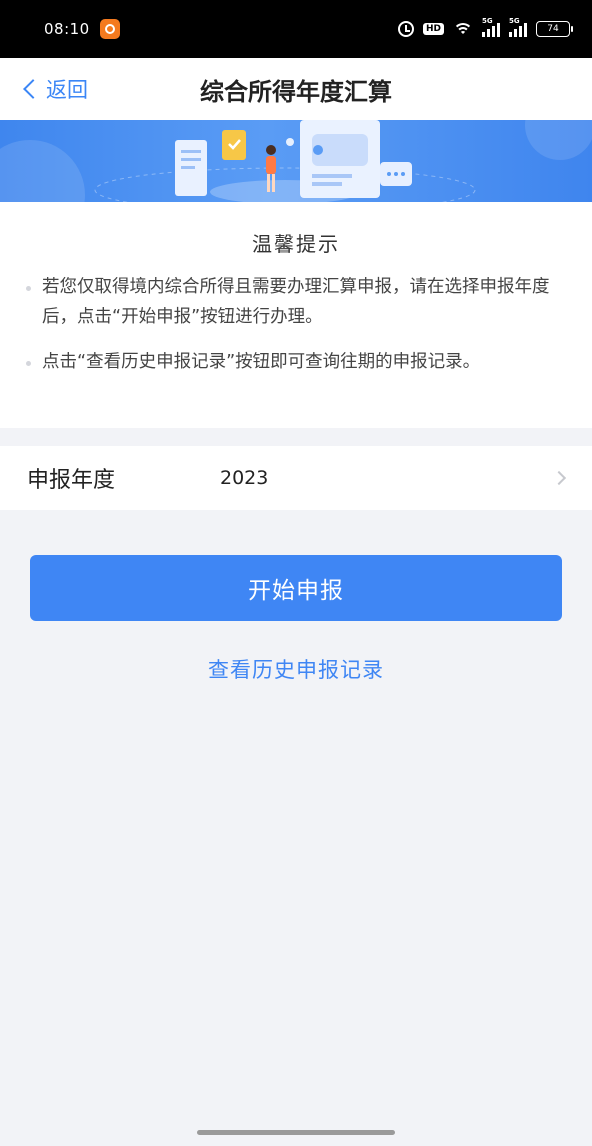 The height and width of the screenshot is (1146, 592). Describe the element at coordinates (554, 29) in the screenshot. I see `battery-icon: 74` at that location.